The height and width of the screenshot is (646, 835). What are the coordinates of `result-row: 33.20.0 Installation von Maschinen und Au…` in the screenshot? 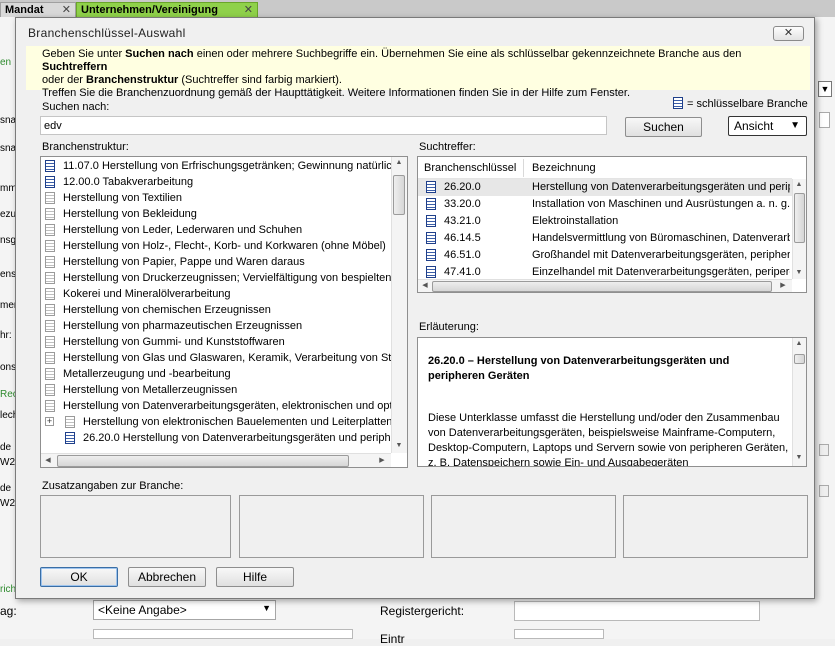 It's located at (605, 204).